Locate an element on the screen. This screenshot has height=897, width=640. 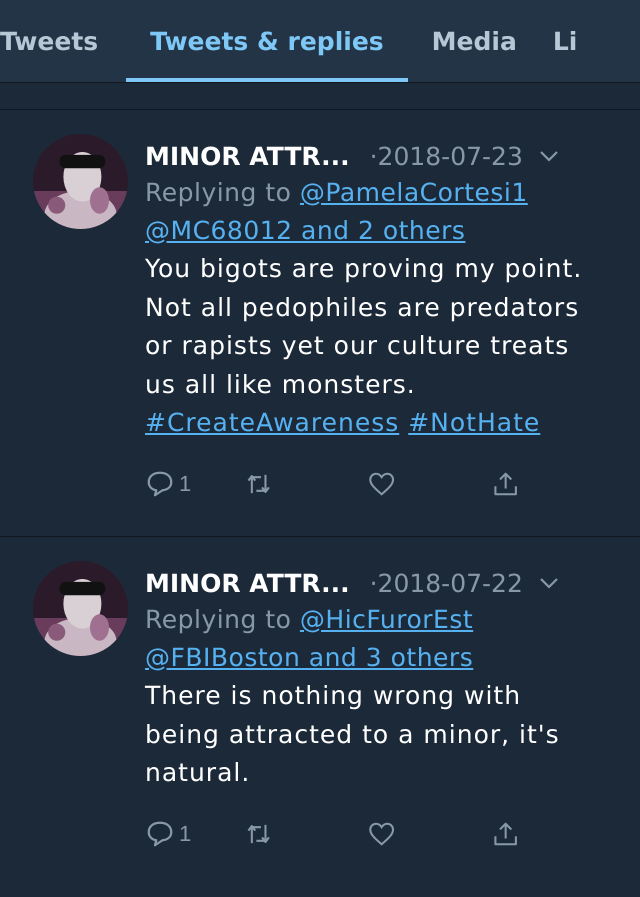
profile-tab: Media is located at coordinates (474, 41).